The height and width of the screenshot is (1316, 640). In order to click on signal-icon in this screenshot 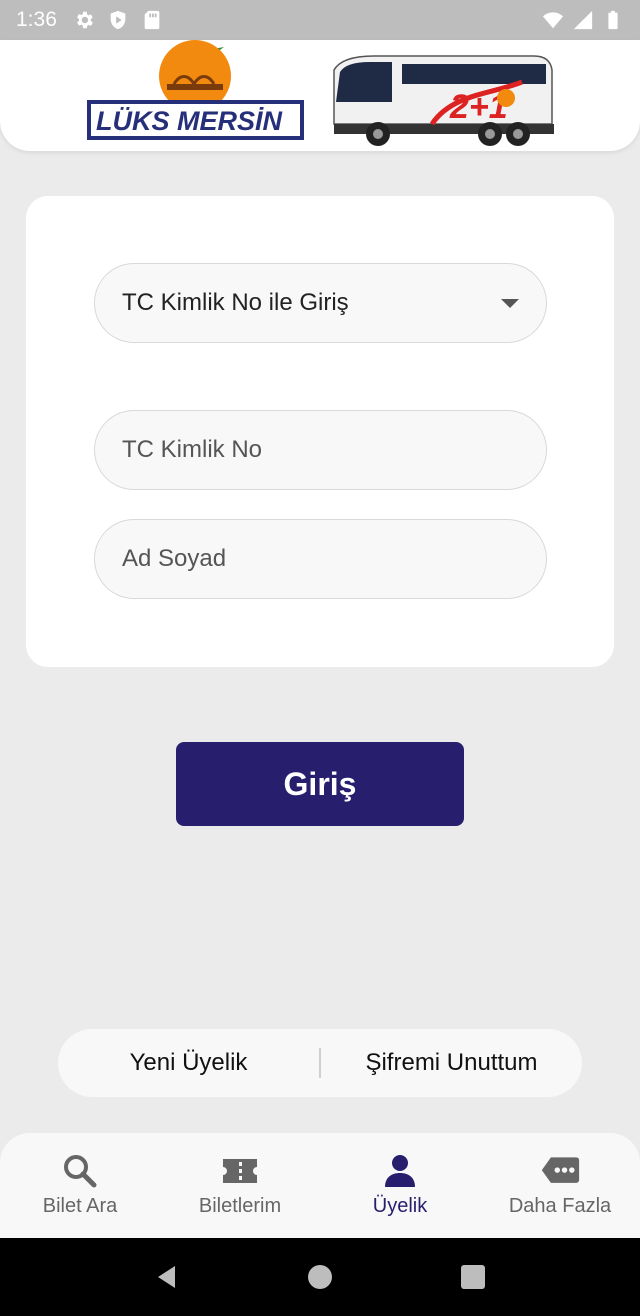, I will do `click(583, 20)`.